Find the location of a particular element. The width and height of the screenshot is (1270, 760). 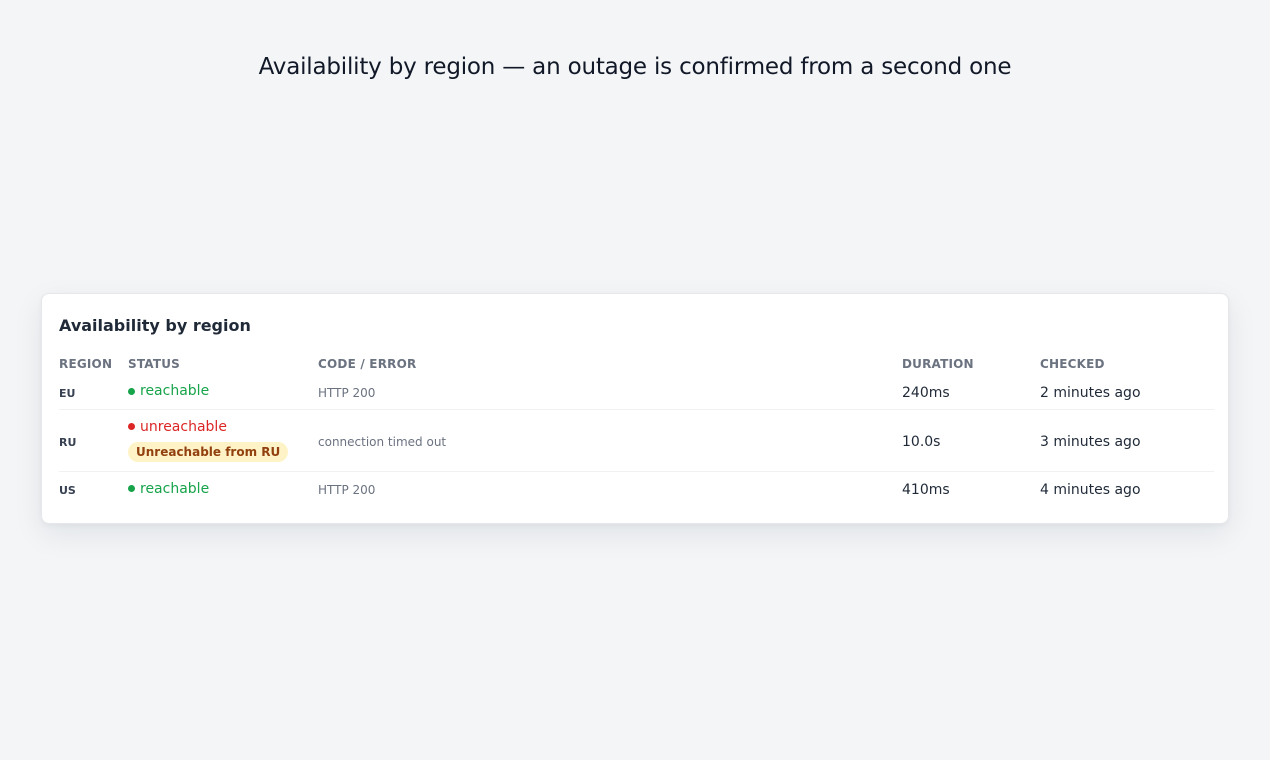

region-code: RU is located at coordinates (68, 442).